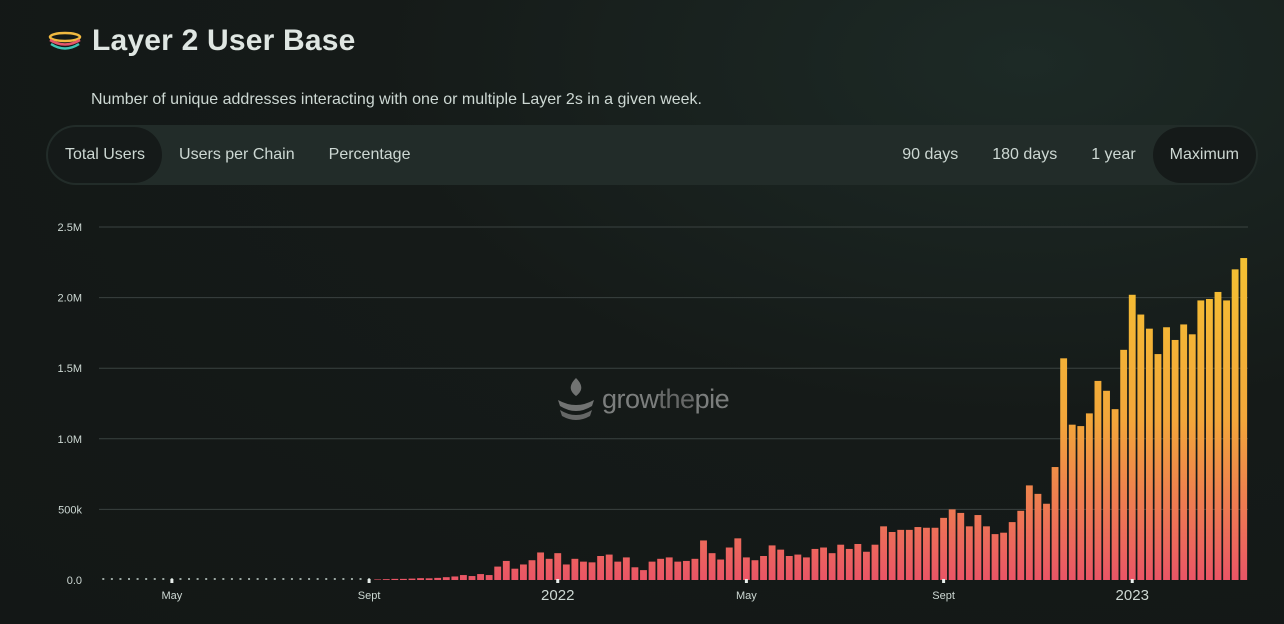 Image resolution: width=1284 pixels, height=624 pixels. I want to click on growthepie-logo-icon, so click(576, 399).